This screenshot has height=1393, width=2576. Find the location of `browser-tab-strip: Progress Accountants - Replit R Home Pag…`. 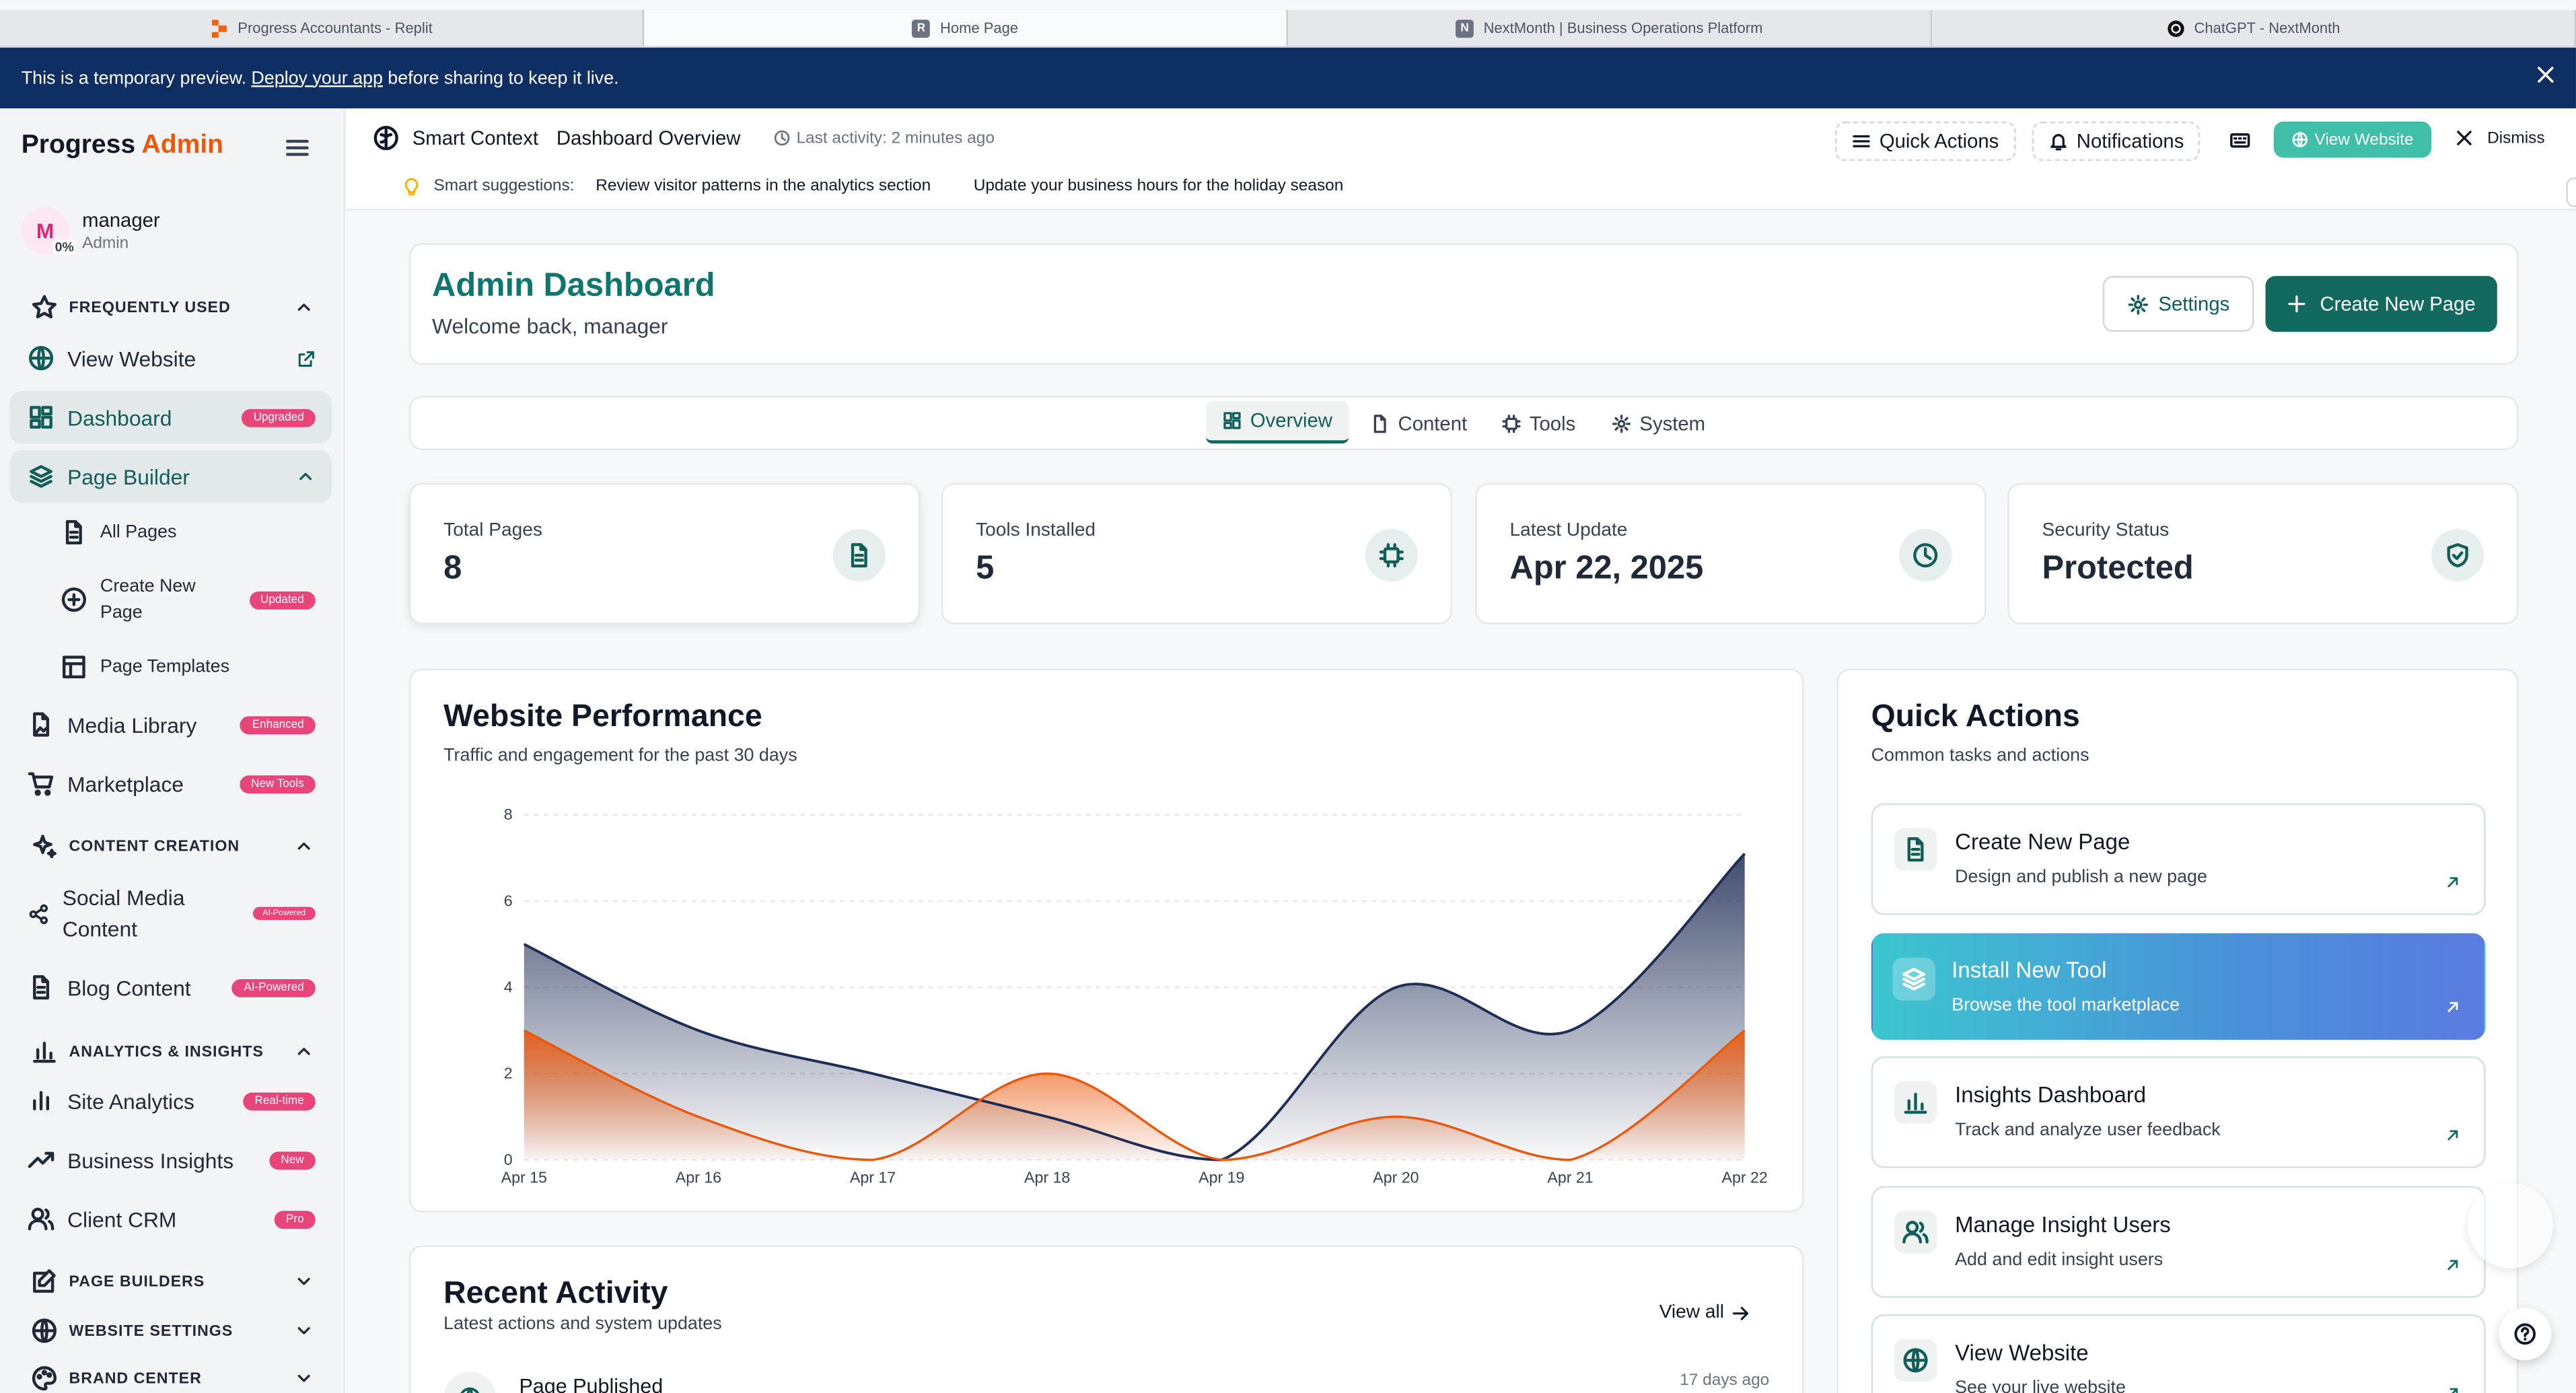

browser-tab-strip: Progress Accountants - Replit R Home Pag… is located at coordinates (1288, 28).